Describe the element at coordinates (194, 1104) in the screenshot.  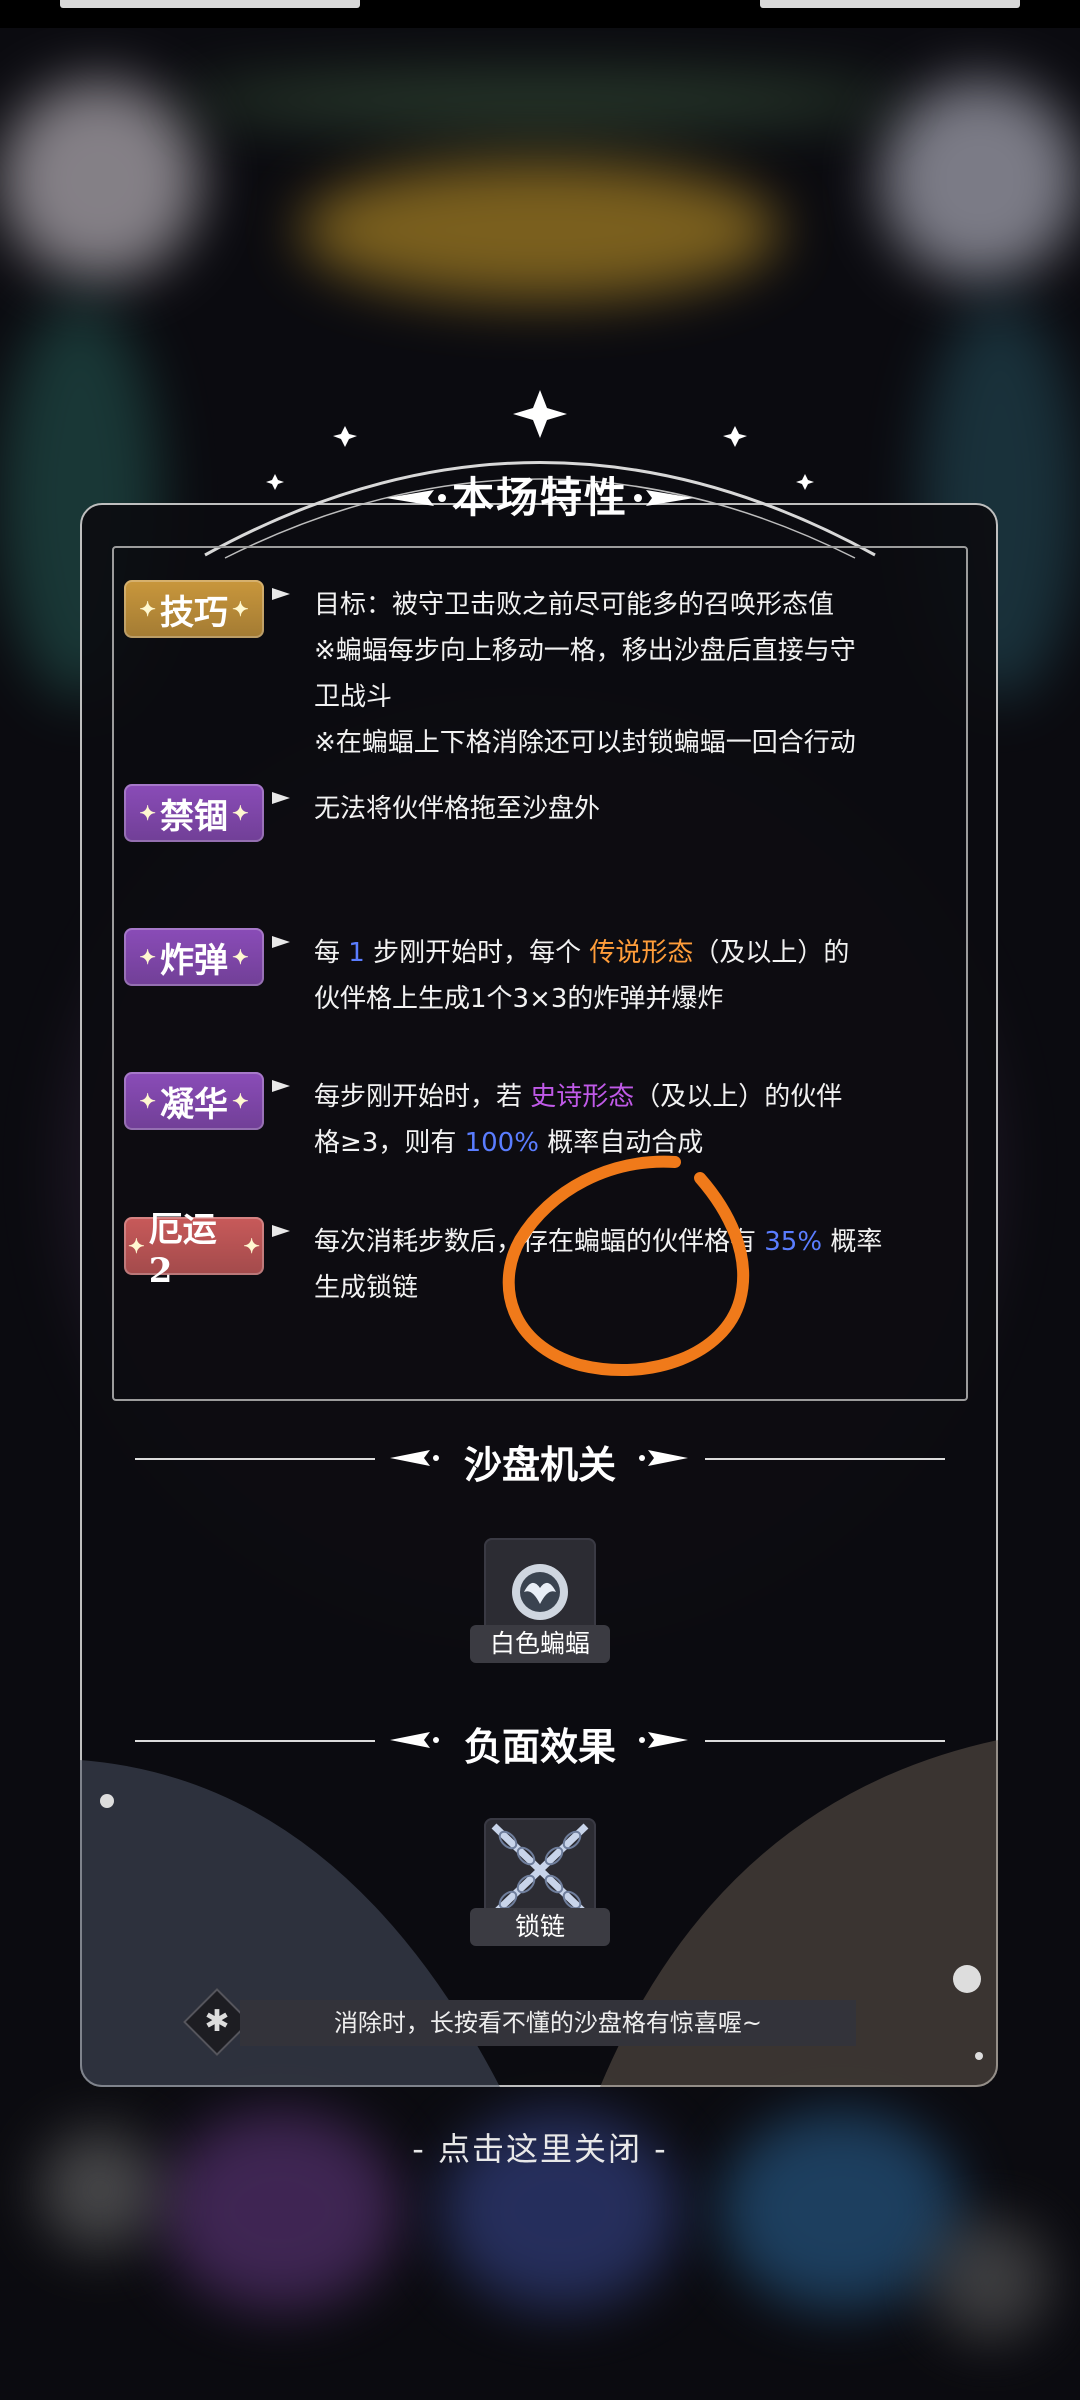
I see `trait-badge-label: 凝华` at that location.